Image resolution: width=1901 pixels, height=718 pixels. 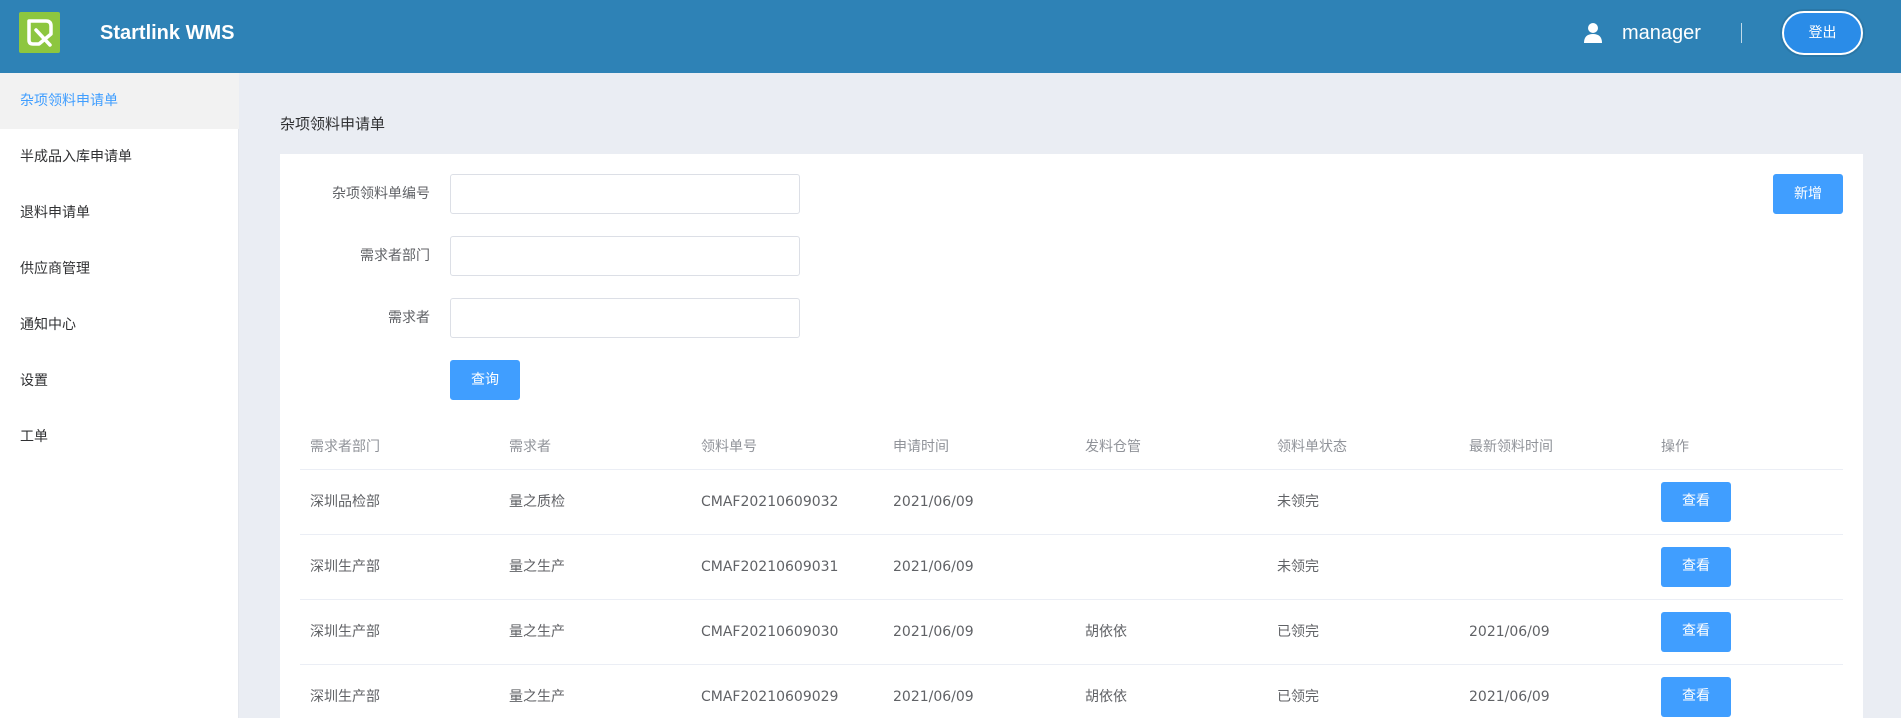 What do you see at coordinates (770, 697) in the screenshot?
I see `cell-requisition-number: CMAF20210609029` at bounding box center [770, 697].